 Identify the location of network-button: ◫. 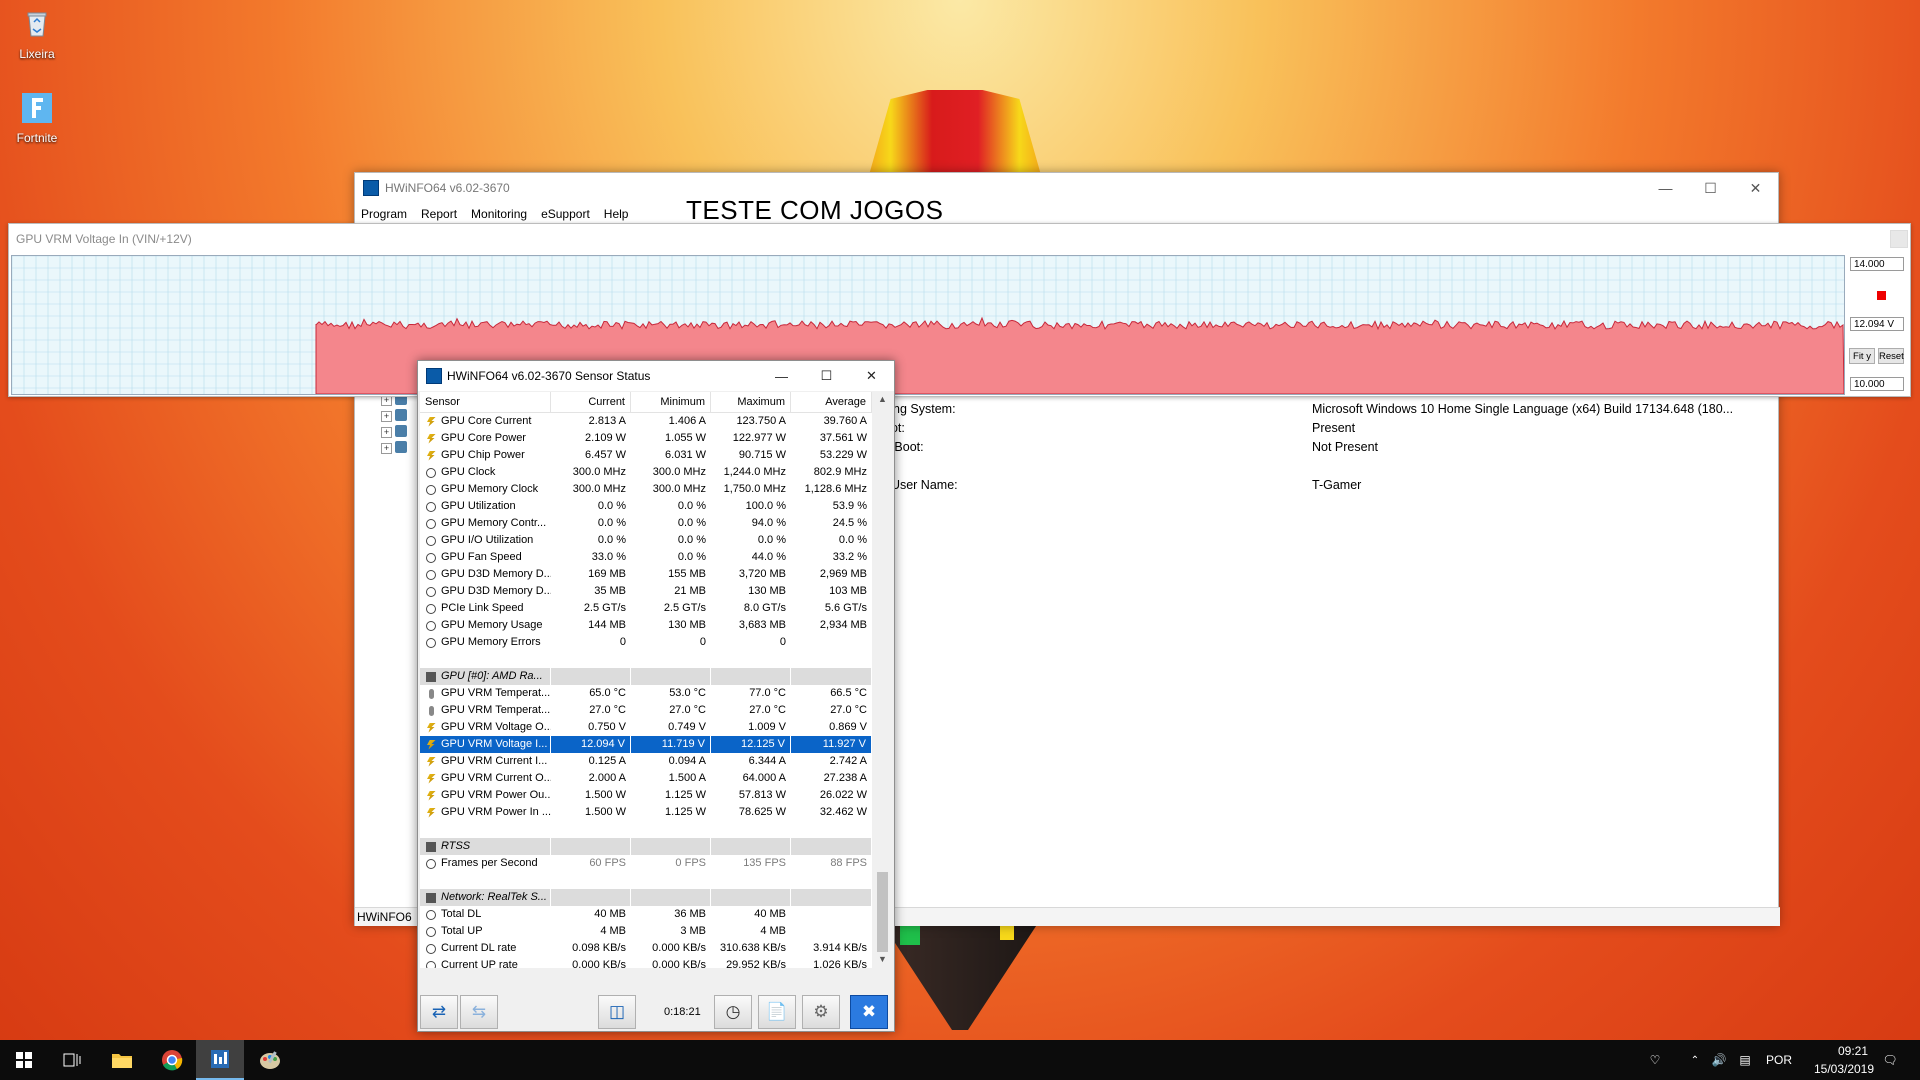
(617, 1012).